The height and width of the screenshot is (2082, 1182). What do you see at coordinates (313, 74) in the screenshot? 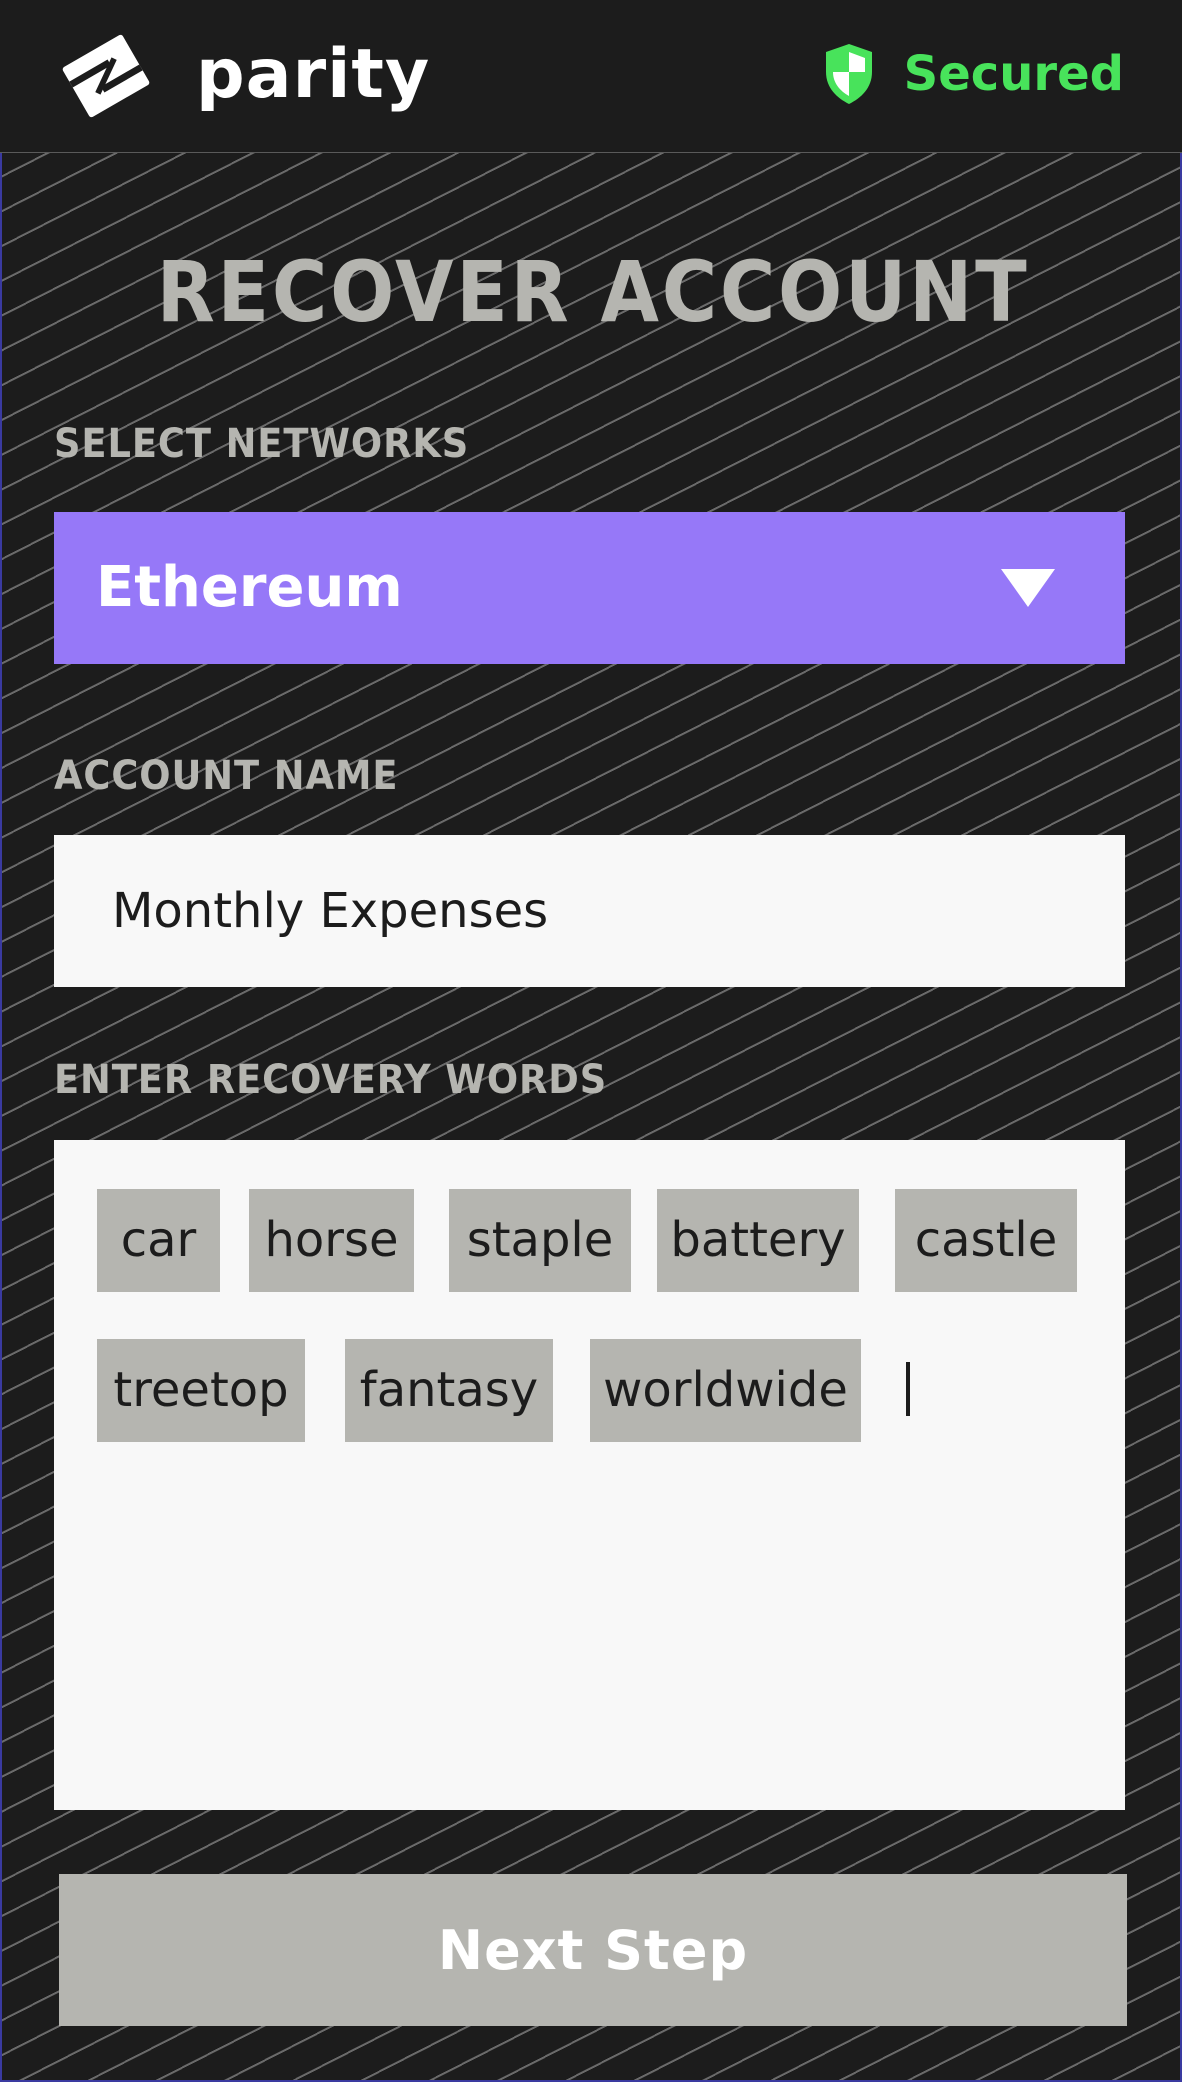
I see `brand-name: parity` at bounding box center [313, 74].